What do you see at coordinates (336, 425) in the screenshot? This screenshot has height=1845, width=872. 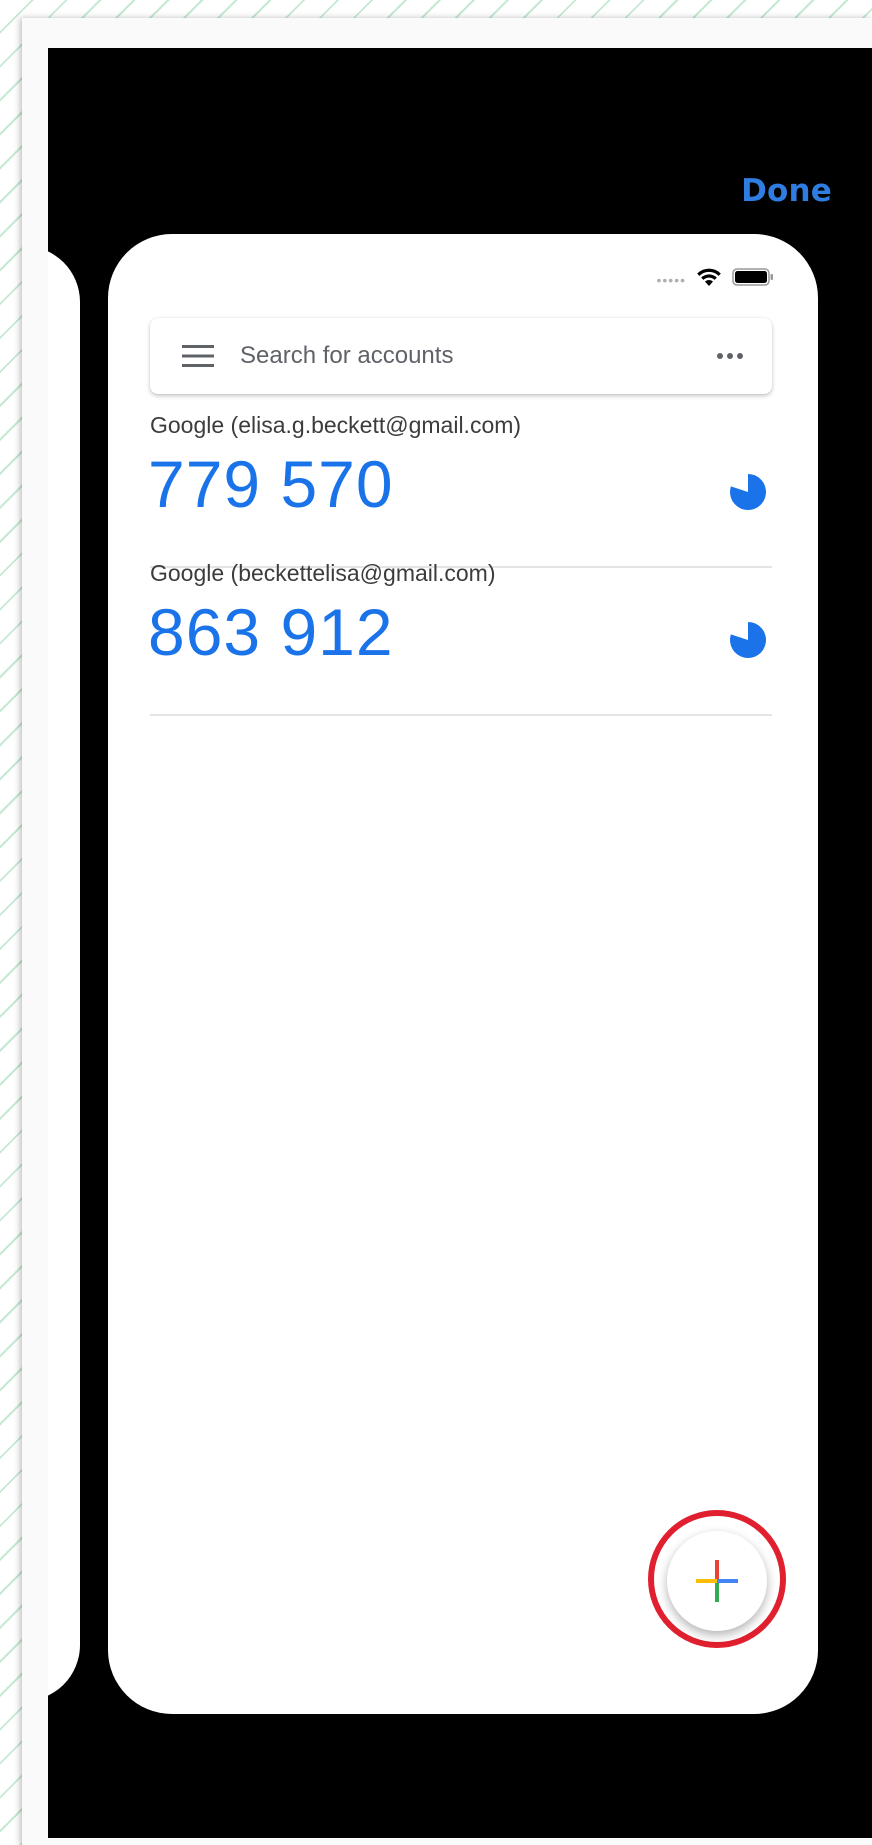 I see `account-label: Google (elisa.g.beckett@gmail.com)` at bounding box center [336, 425].